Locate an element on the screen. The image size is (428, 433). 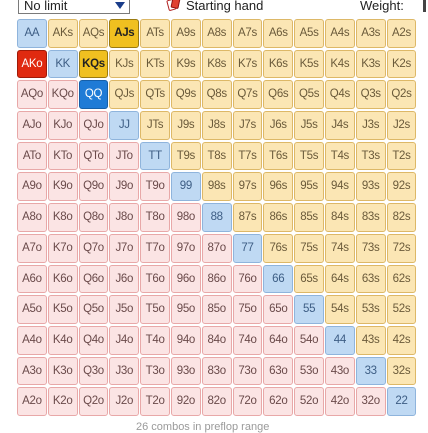
hand-cell-33: 33 is located at coordinates (370, 371).